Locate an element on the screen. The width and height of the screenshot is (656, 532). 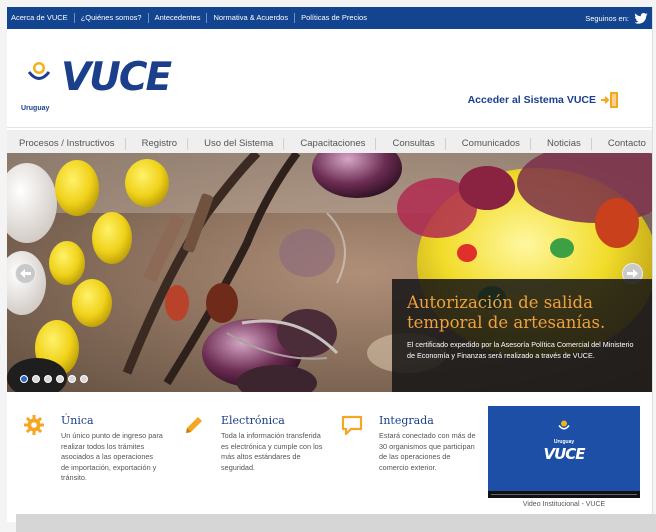
feature-title: Integrada is located at coordinates (406, 420).